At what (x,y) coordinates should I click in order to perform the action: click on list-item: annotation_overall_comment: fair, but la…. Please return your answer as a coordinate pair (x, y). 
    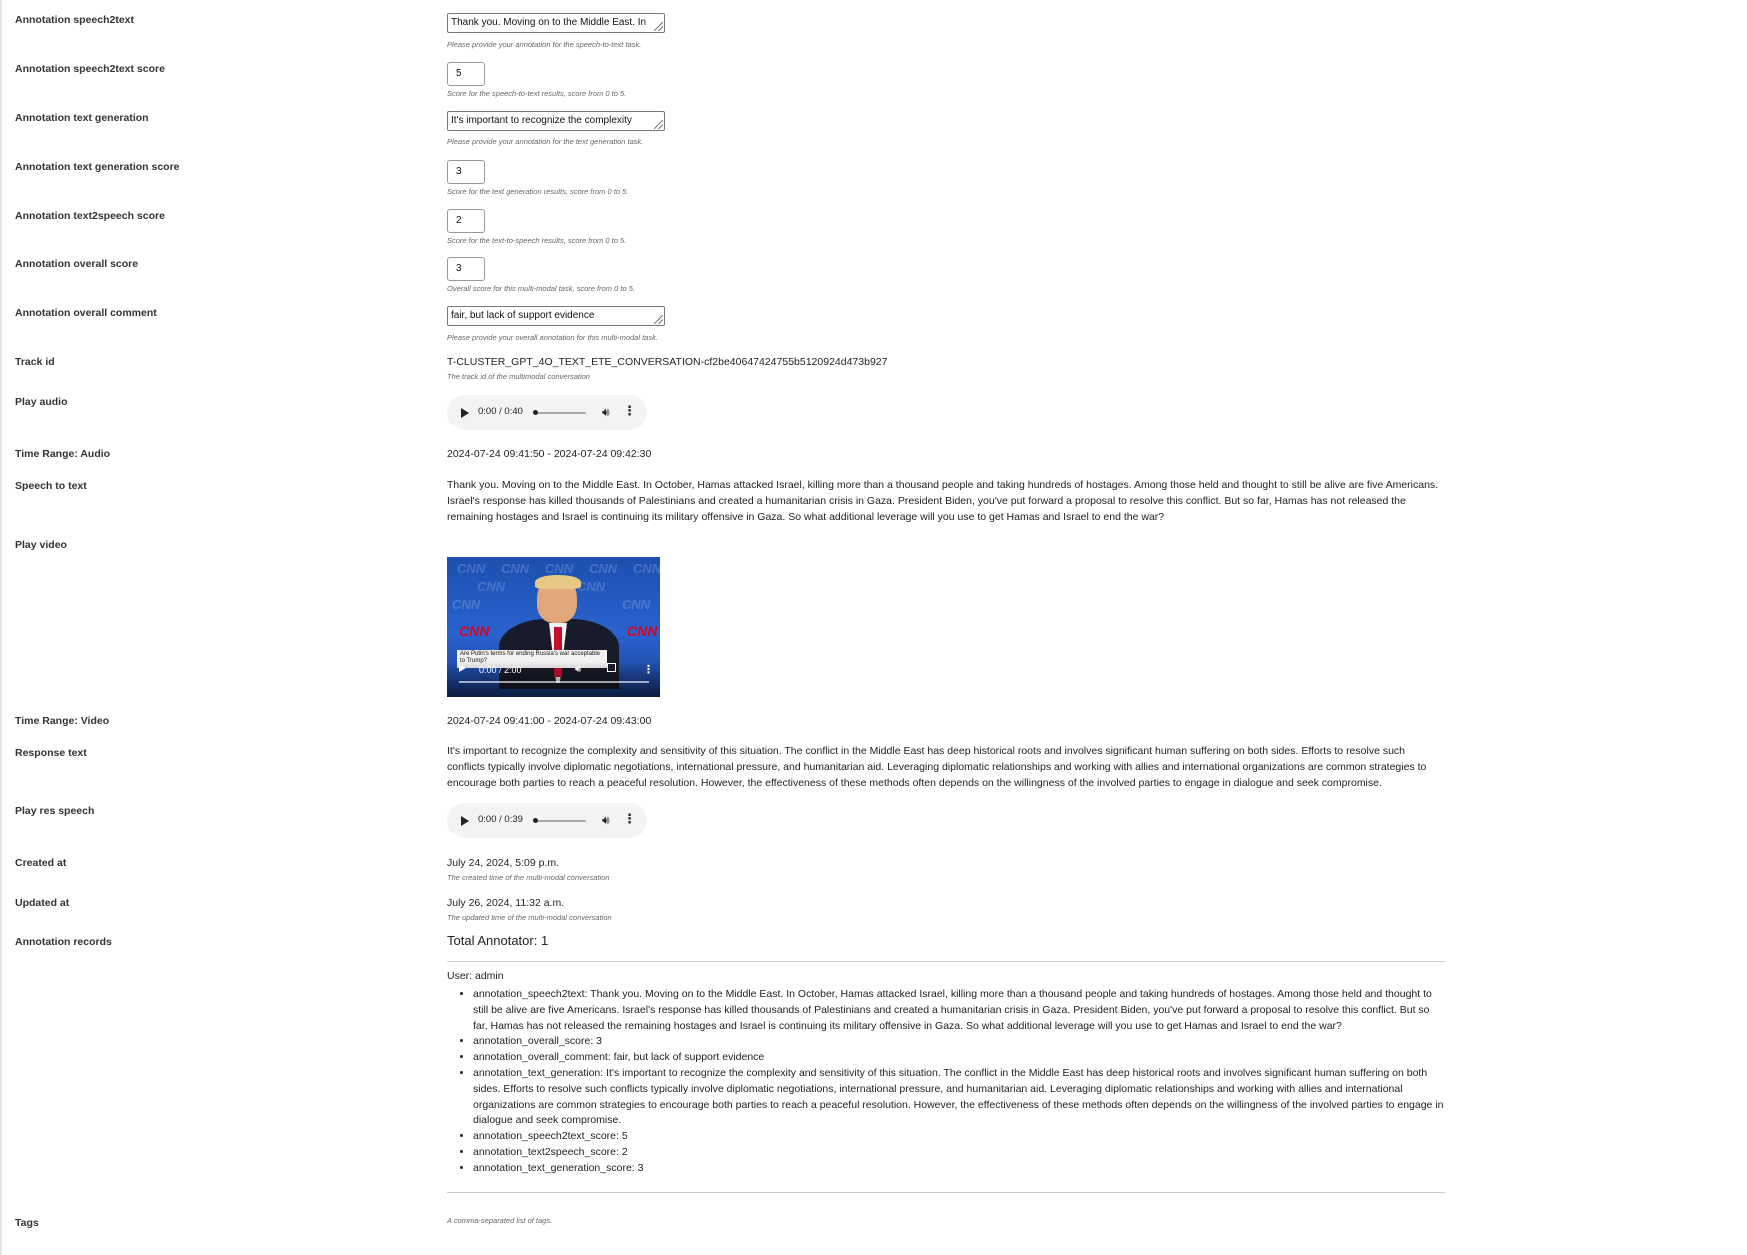
    Looking at the image, I should click on (959, 1058).